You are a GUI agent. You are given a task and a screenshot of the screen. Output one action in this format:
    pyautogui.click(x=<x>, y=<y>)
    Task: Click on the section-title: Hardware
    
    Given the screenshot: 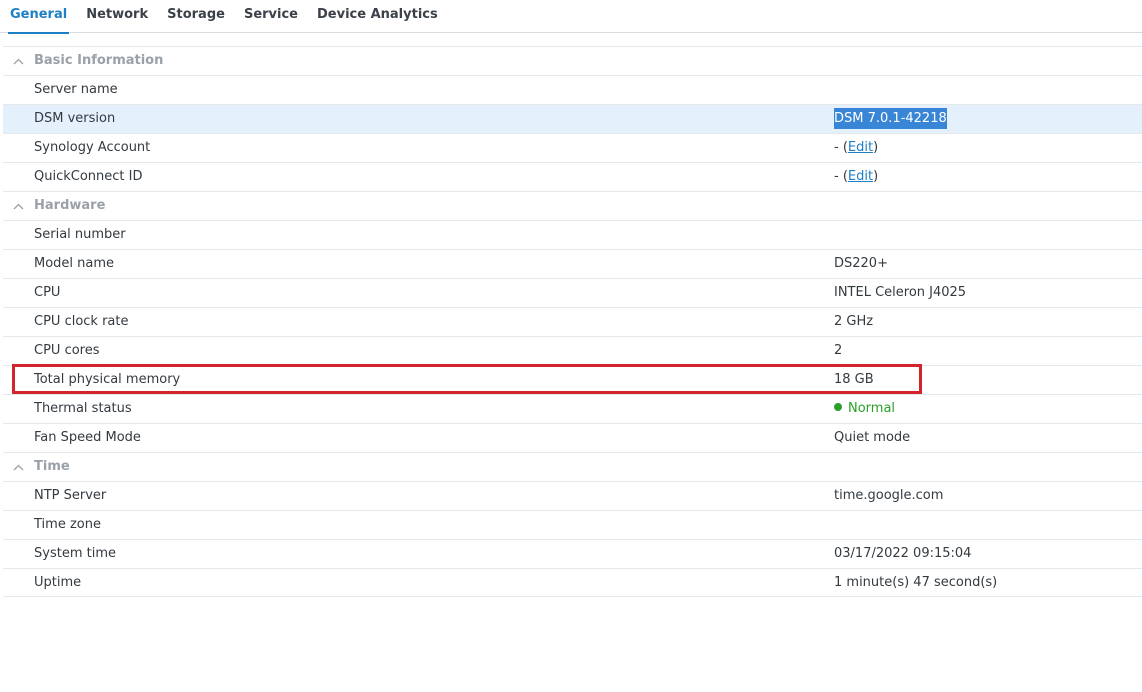 What is the action you would take?
    pyautogui.click(x=70, y=205)
    